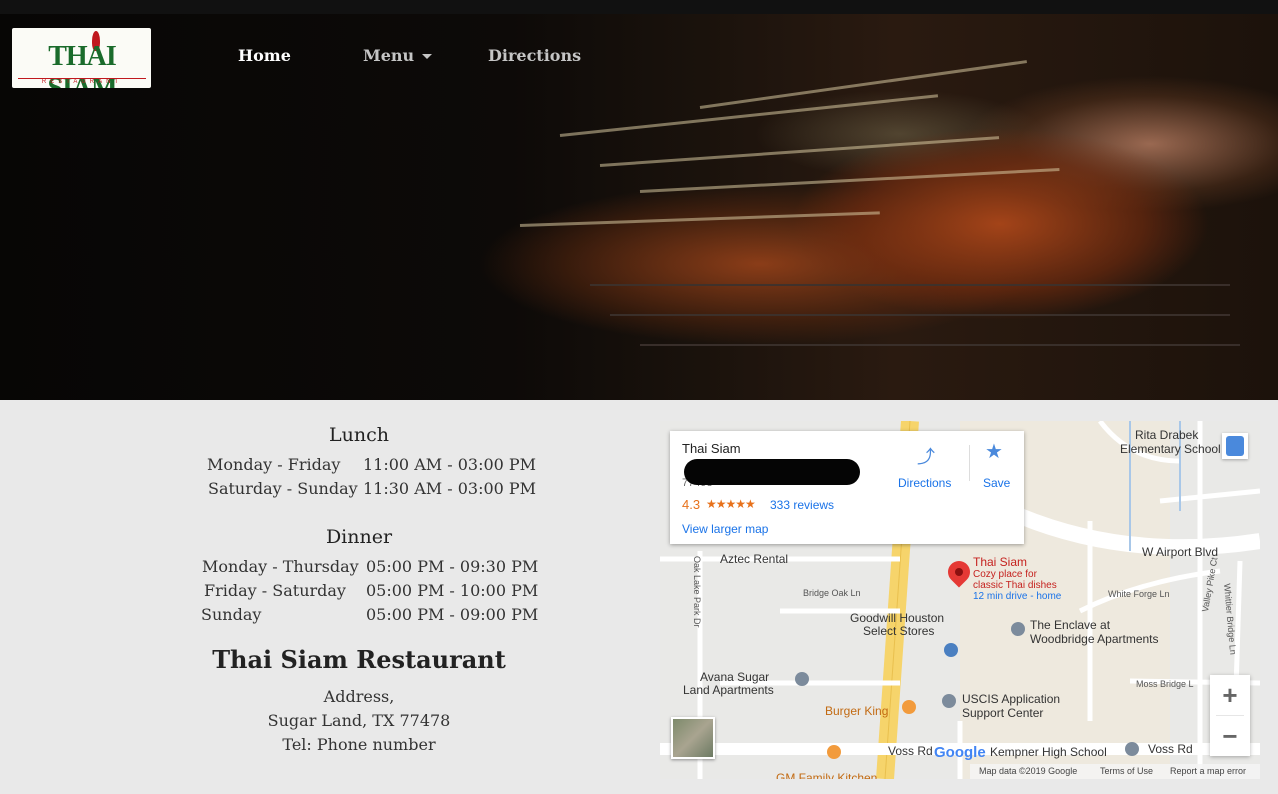  What do you see at coordinates (1017, 596) in the screenshot?
I see `map-pin-drive: 12 min drive - home` at bounding box center [1017, 596].